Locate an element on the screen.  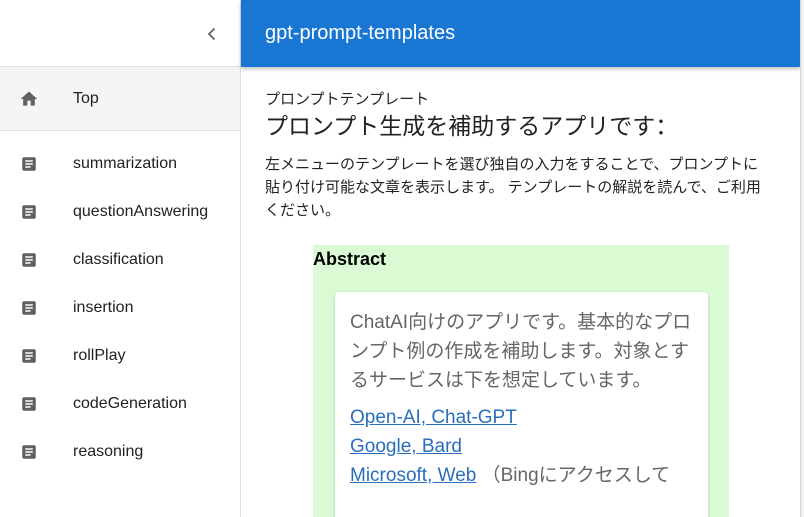
sidebar-item-reasoning: reasoning is located at coordinates (120, 452).